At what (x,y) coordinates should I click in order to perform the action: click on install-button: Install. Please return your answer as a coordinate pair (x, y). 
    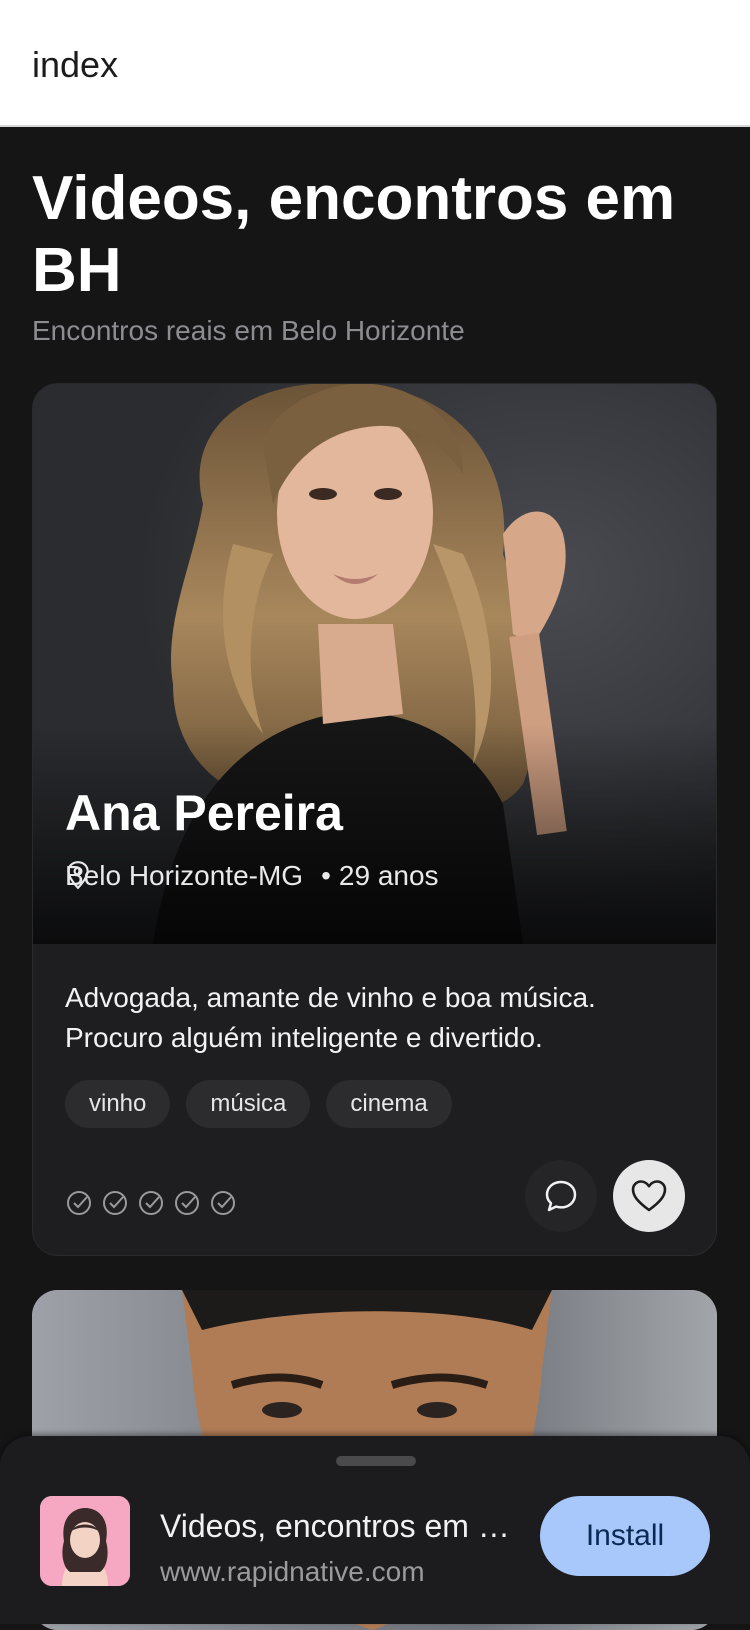
    Looking at the image, I should click on (625, 1536).